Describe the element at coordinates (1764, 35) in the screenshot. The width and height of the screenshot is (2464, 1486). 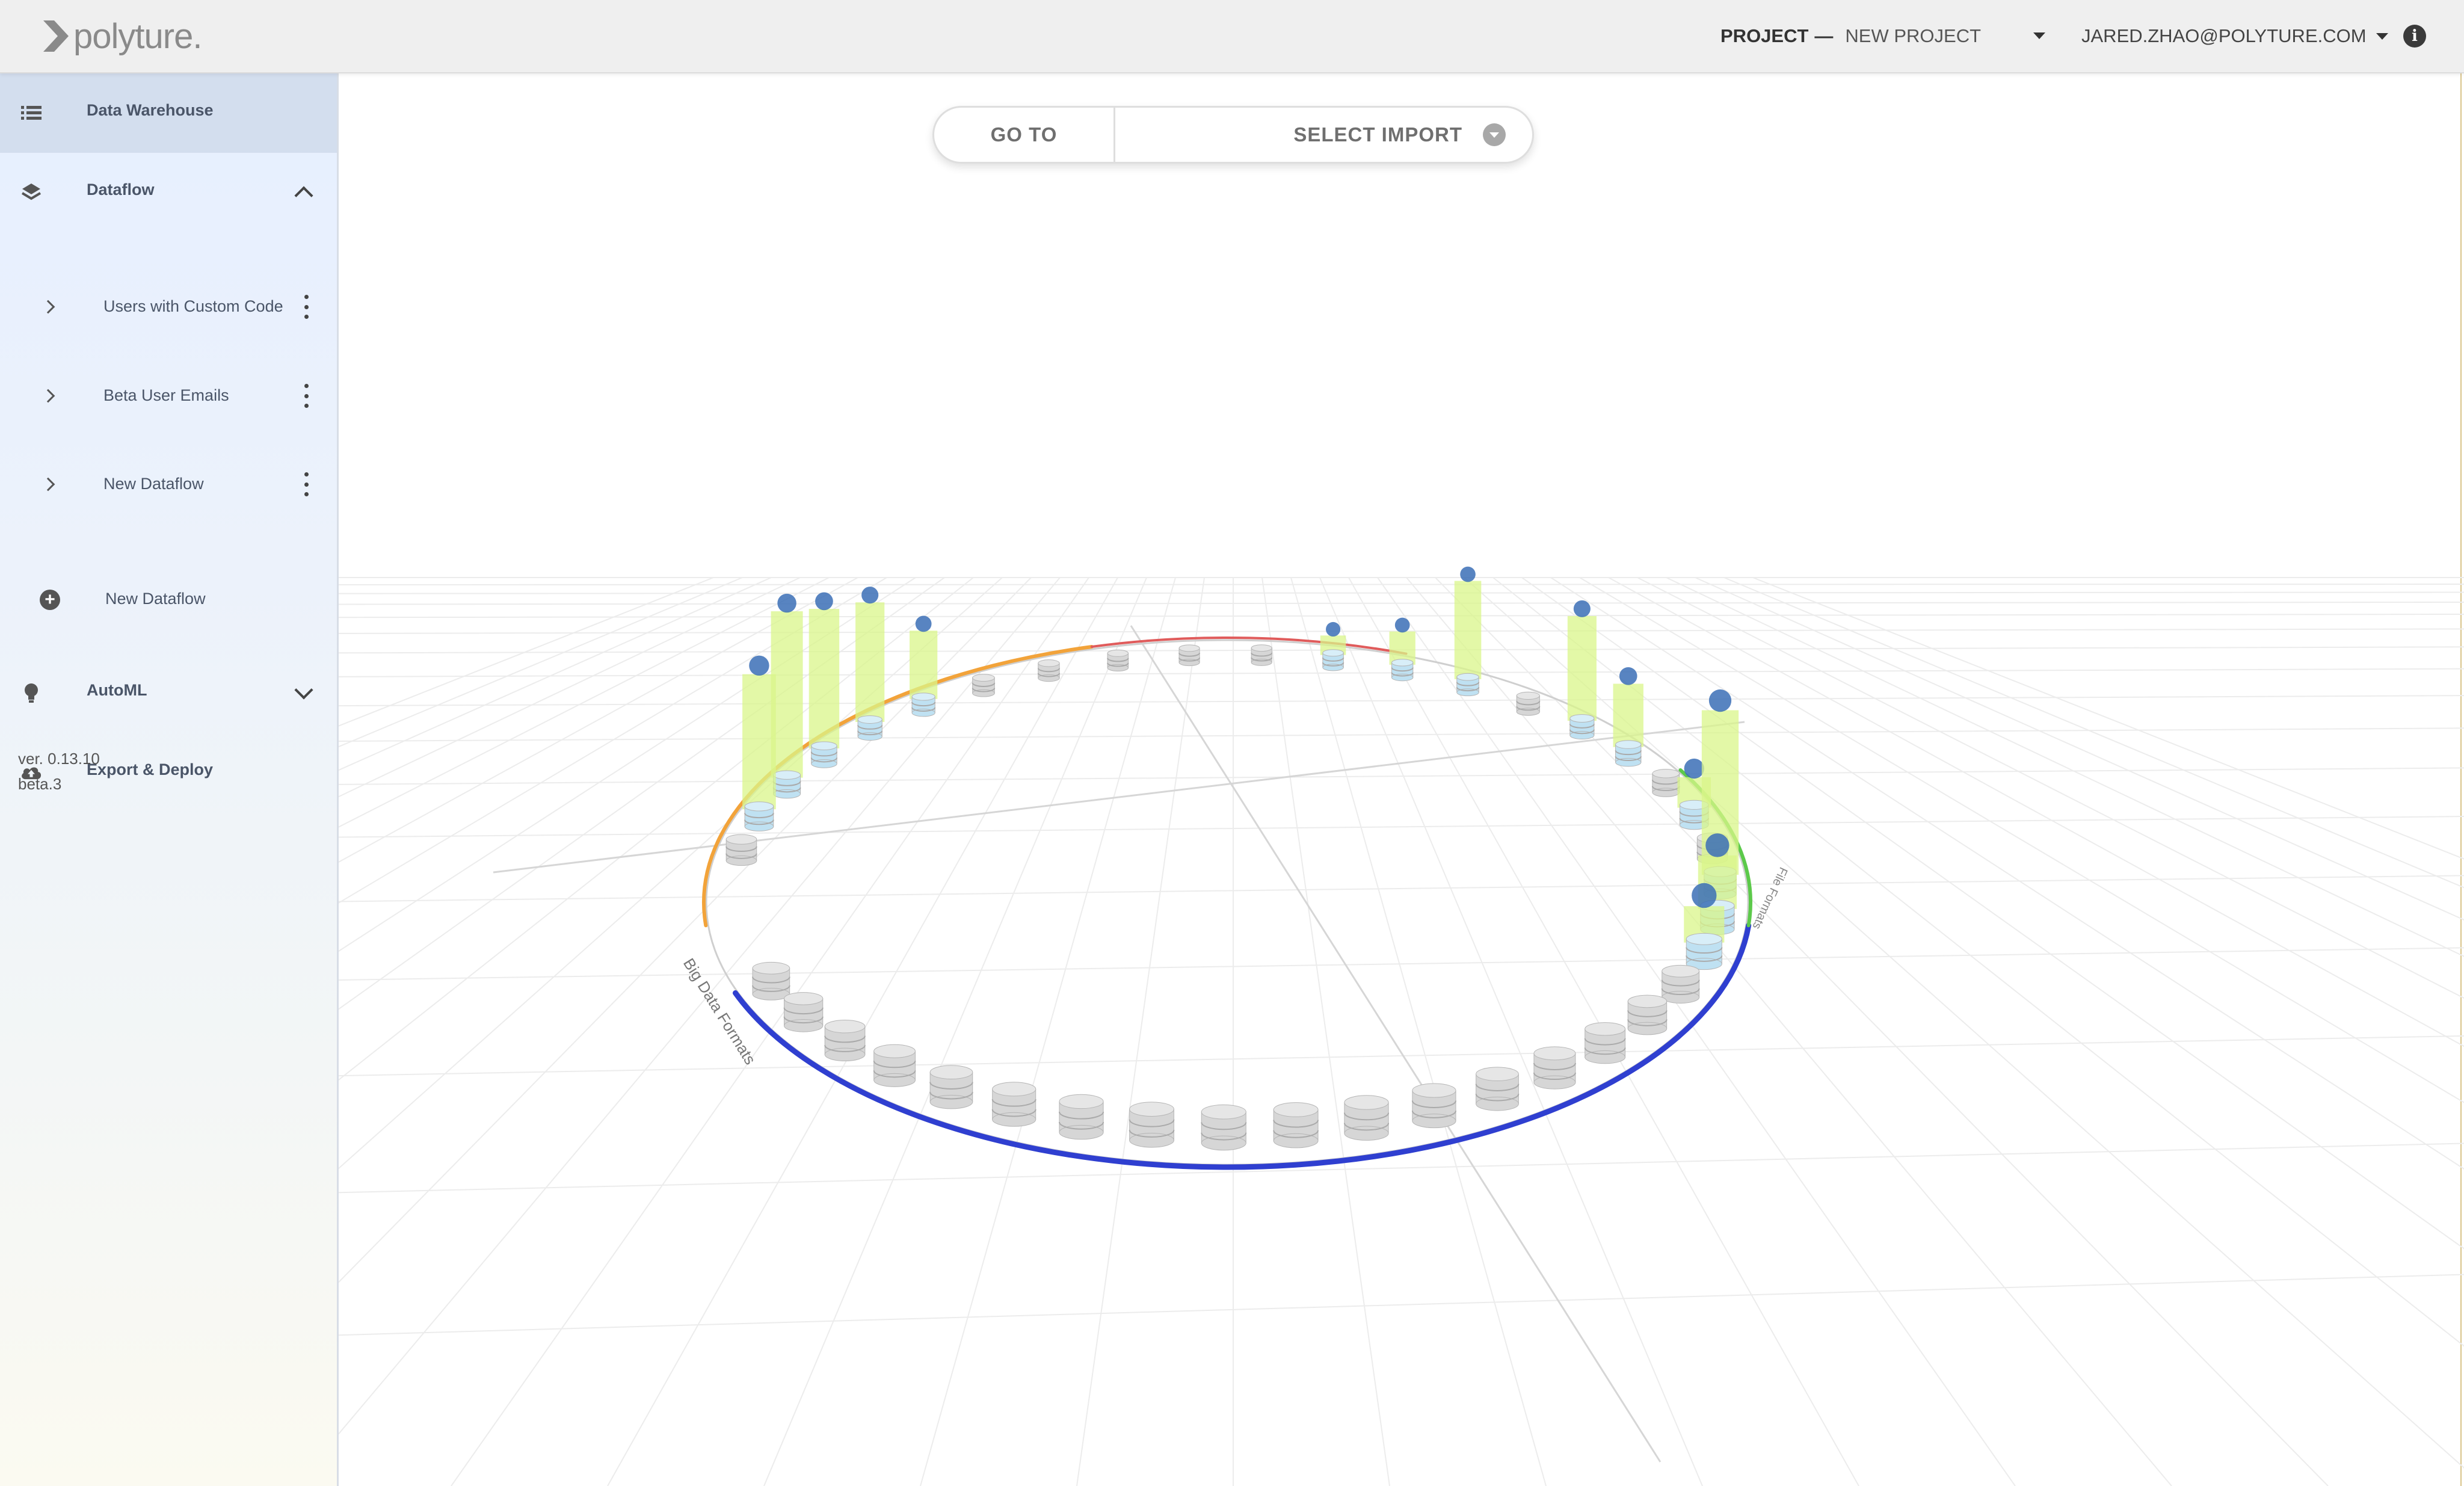
I see `project-label: PROJECT` at that location.